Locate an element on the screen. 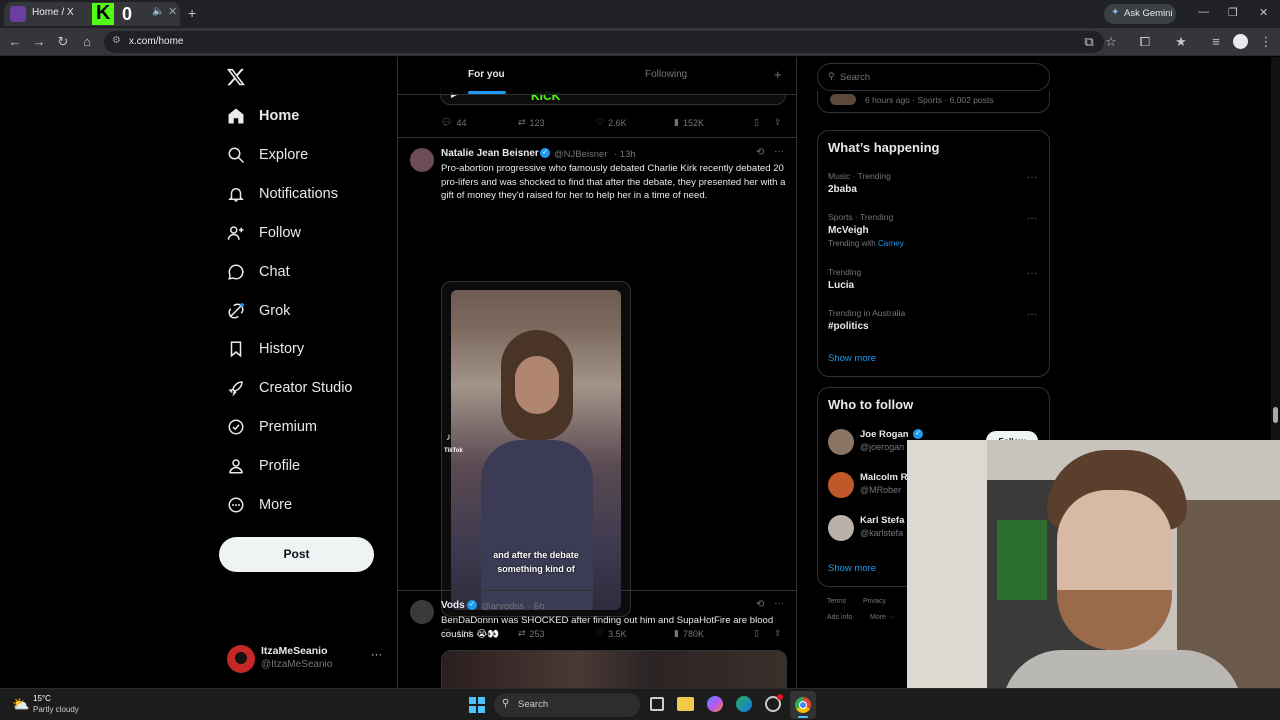 The width and height of the screenshot is (1280, 720). task-view-icon is located at coordinates (657, 704).